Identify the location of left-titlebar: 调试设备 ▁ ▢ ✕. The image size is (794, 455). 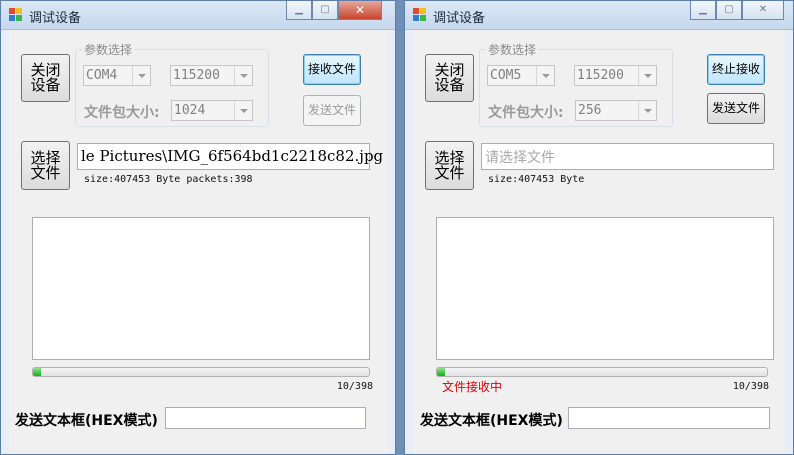
(198, 15).